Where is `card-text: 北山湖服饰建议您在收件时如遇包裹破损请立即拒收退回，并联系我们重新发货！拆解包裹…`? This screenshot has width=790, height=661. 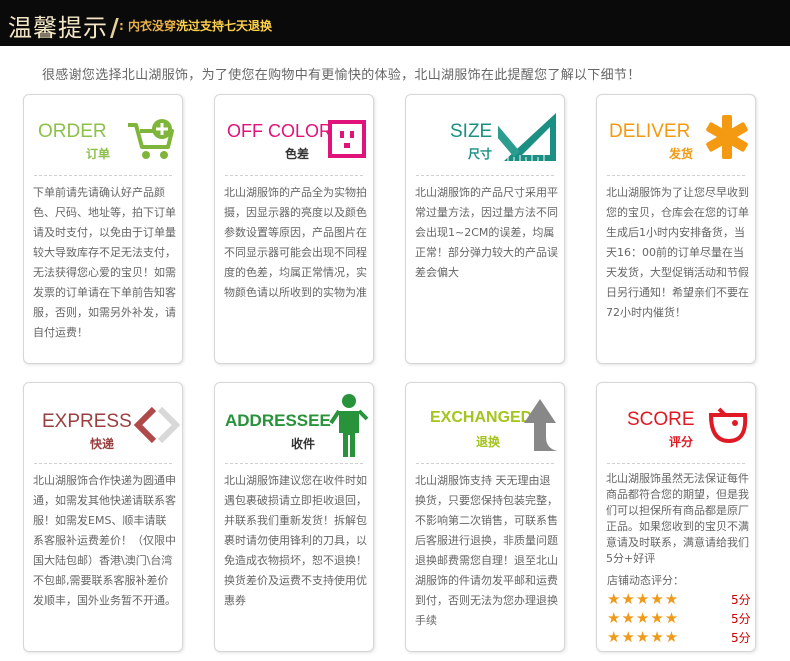 card-text: 北山湖服饰建议您在收件时如遇包裹破损请立即拒收退回，并联系我们重新发货！拆解包裹… is located at coordinates (295, 540).